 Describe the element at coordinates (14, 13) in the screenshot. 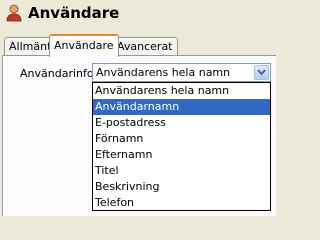

I see `user-icon` at that location.